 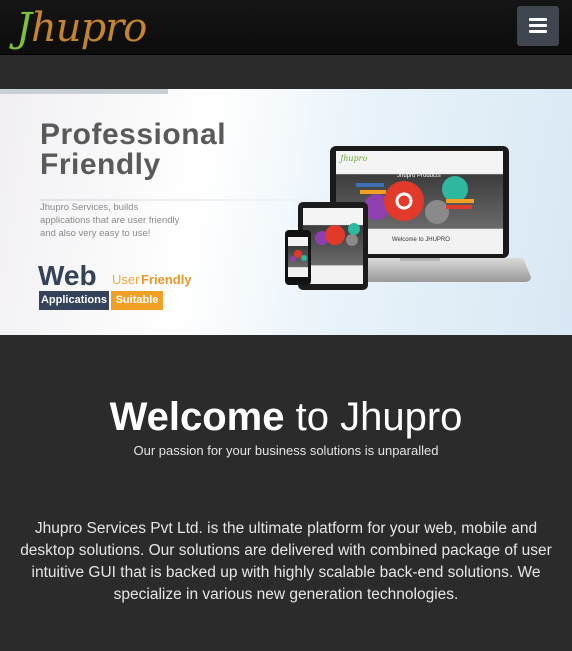 What do you see at coordinates (286, 27) in the screenshot?
I see `navbar: Jhupro` at bounding box center [286, 27].